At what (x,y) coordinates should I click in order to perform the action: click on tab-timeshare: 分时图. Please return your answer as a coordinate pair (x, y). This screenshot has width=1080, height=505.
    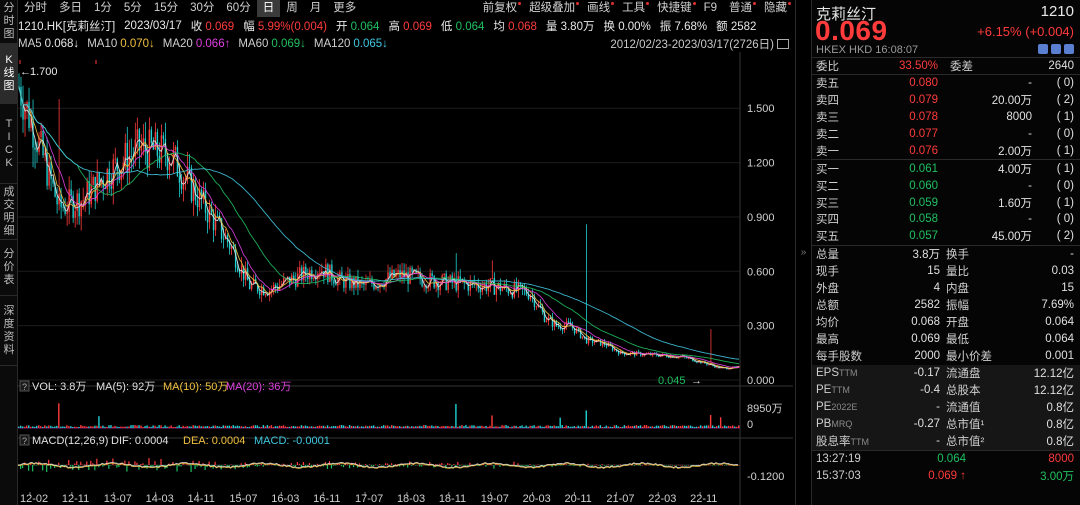
    Looking at the image, I should click on (9, 22).